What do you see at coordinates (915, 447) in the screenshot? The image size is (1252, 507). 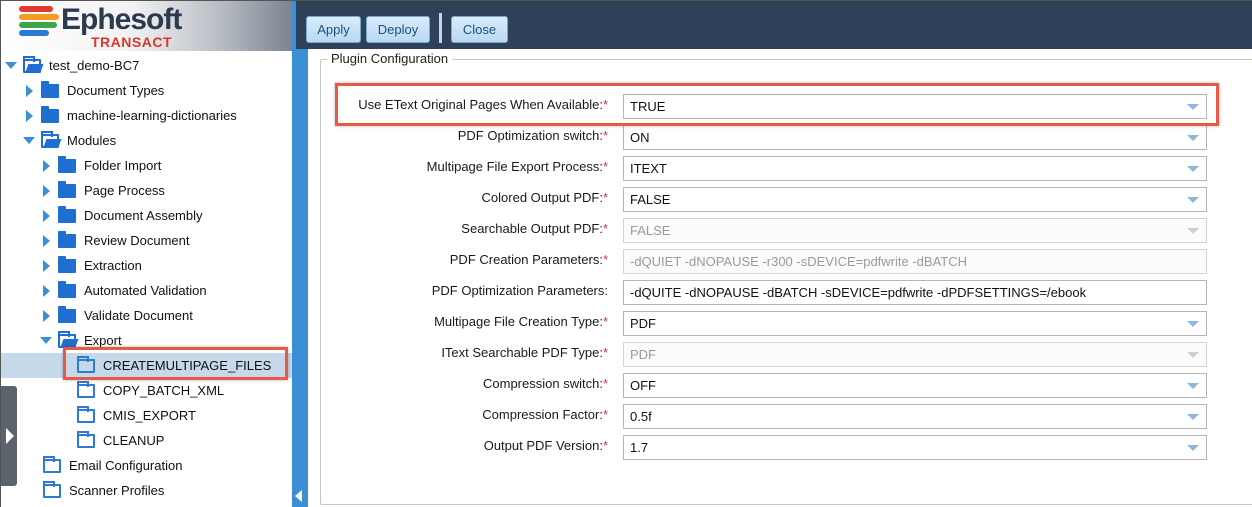 I see `output-pdf-version-select: 1.7` at bounding box center [915, 447].